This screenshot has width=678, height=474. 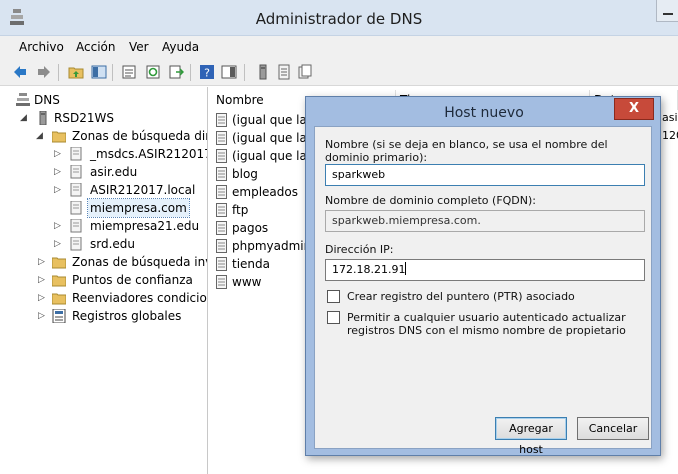 What do you see at coordinates (247, 282) in the screenshot?
I see `record-name: www` at bounding box center [247, 282].